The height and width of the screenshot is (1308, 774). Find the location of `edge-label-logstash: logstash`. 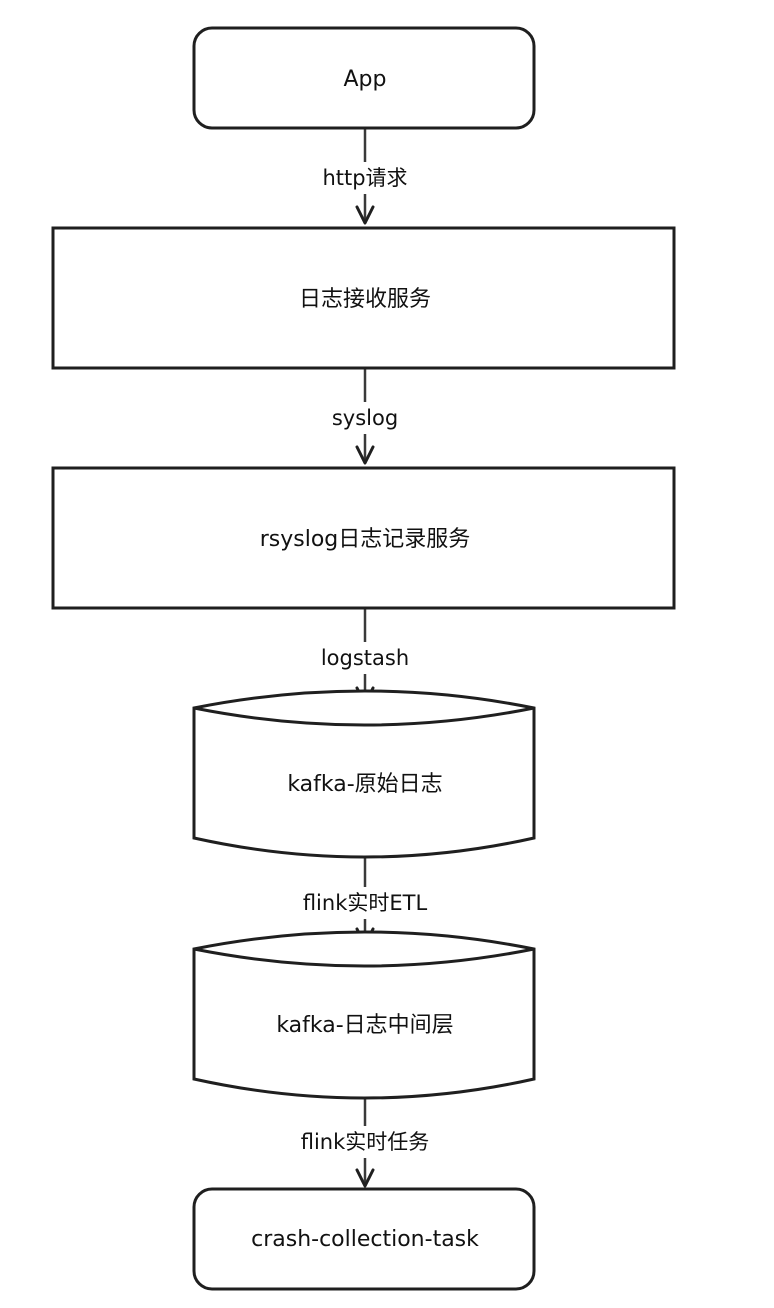

edge-label-logstash: logstash is located at coordinates (365, 658).